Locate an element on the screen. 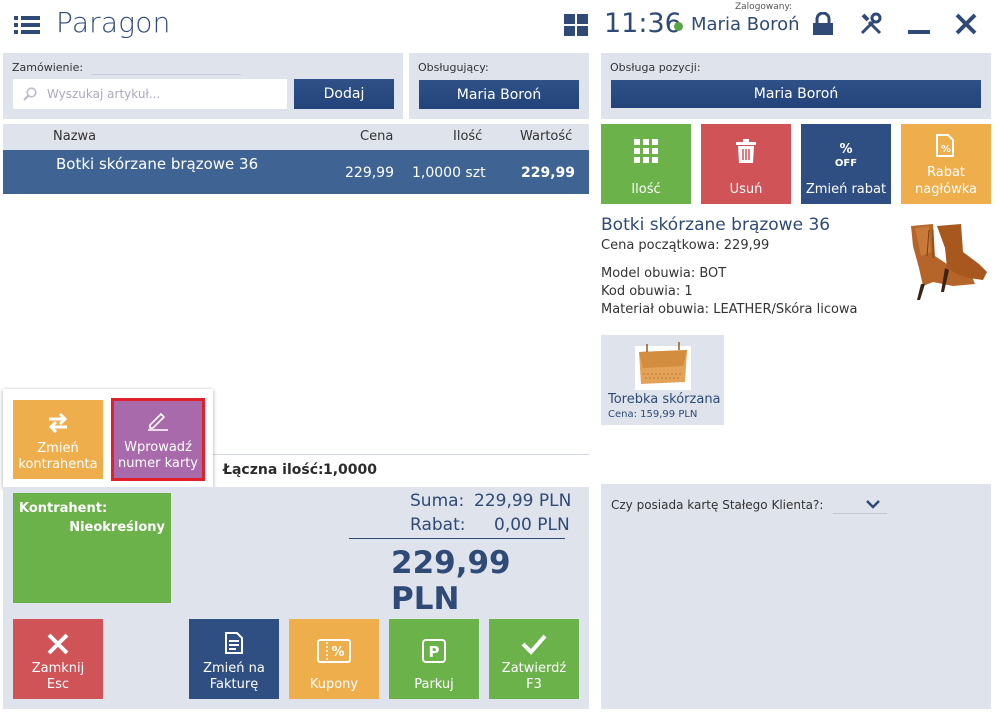  grid-dots-icon is located at coordinates (646, 151).